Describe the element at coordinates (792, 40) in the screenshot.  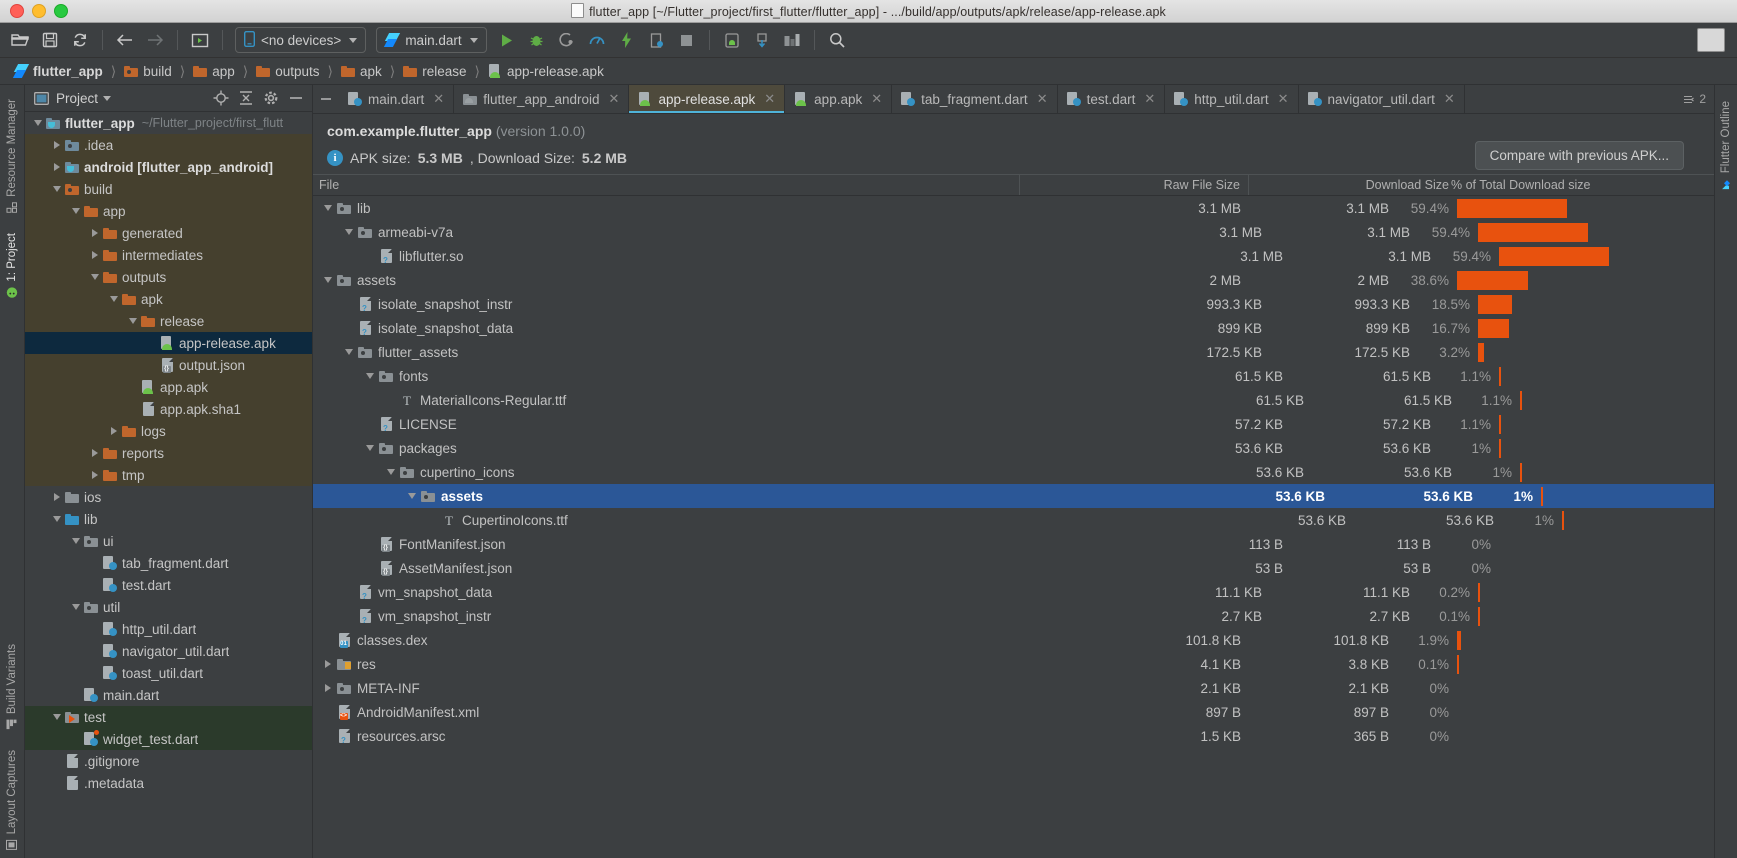
I see `layout-inspector-icon` at that location.